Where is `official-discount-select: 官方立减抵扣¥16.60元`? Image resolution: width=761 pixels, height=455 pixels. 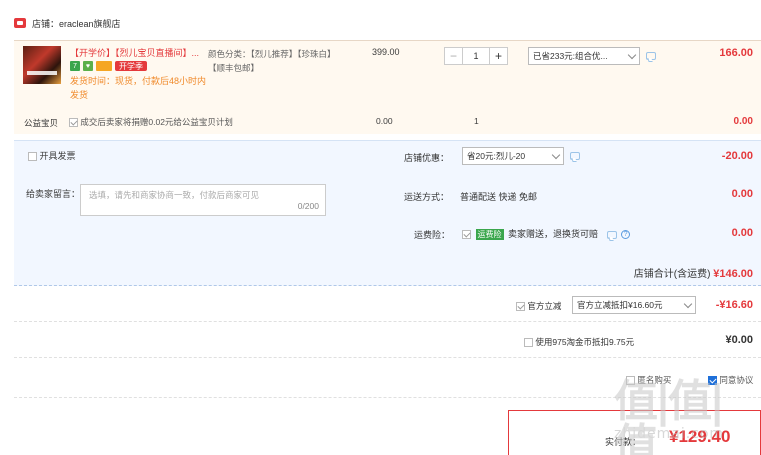
official-discount-select: 官方立减抵扣¥16.60元 is located at coordinates (634, 305).